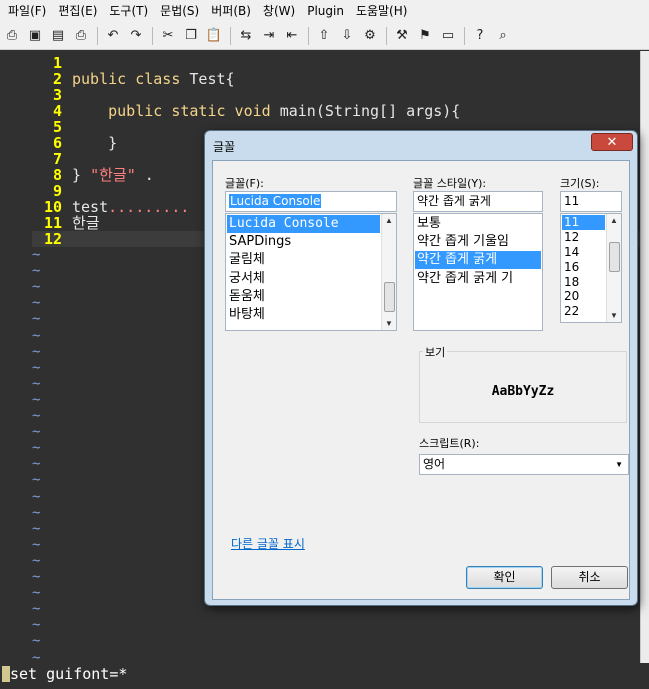 The height and width of the screenshot is (689, 649). I want to click on script-value: 영어, so click(434, 464).